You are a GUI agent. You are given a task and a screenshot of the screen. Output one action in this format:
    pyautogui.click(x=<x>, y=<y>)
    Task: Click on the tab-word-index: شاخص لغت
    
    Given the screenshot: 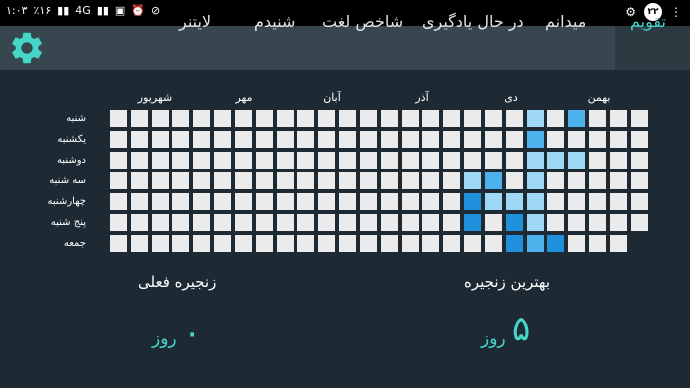 What is the action you would take?
    pyautogui.click(x=362, y=22)
    